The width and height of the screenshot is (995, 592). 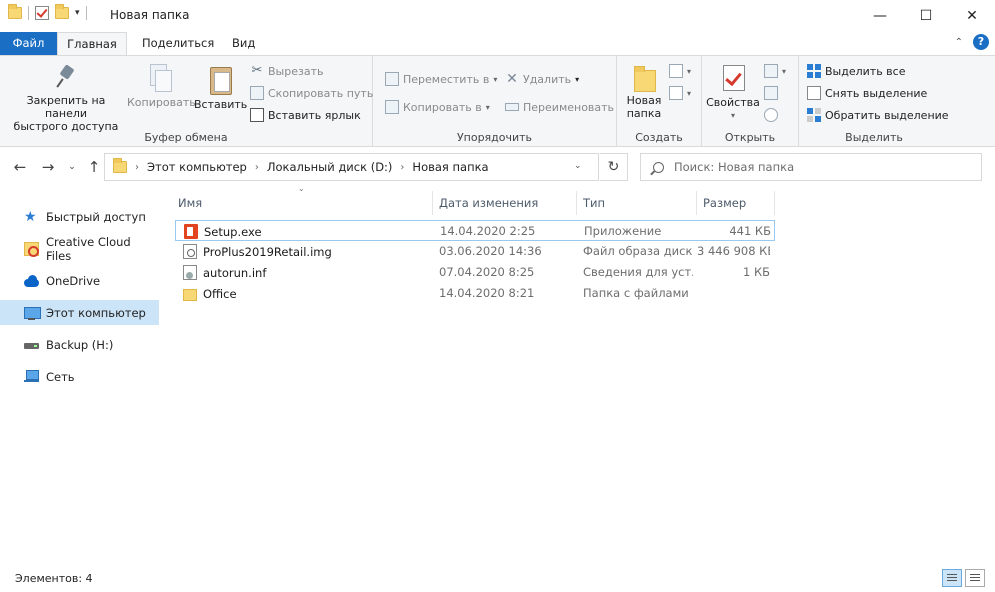 What do you see at coordinates (680, 71) in the screenshot?
I see `new-item-button: ▾` at bounding box center [680, 71].